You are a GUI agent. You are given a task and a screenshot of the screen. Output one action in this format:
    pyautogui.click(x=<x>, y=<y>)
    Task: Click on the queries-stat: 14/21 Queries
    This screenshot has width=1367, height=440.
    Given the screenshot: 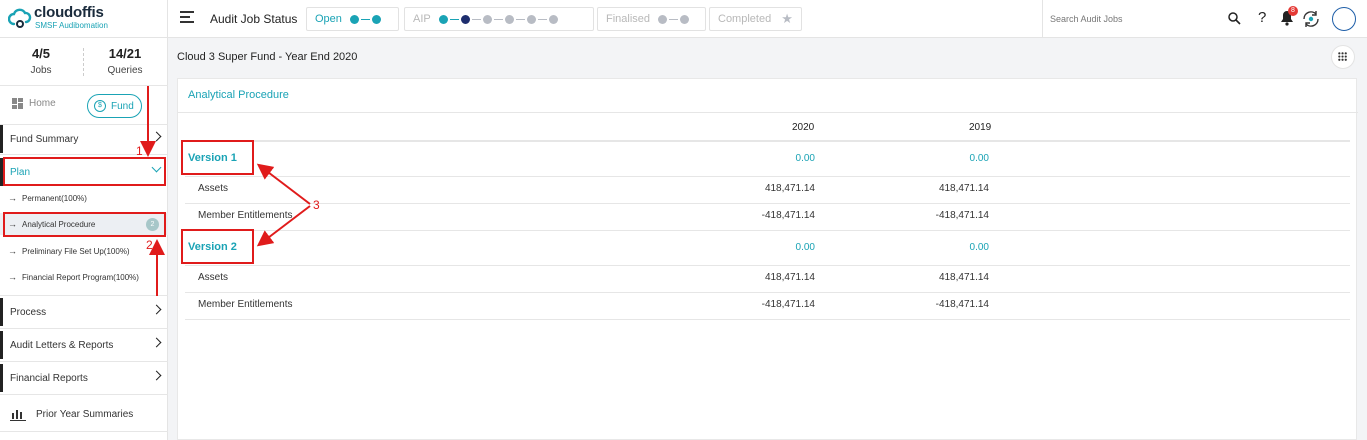 What is the action you would take?
    pyautogui.click(x=125, y=61)
    